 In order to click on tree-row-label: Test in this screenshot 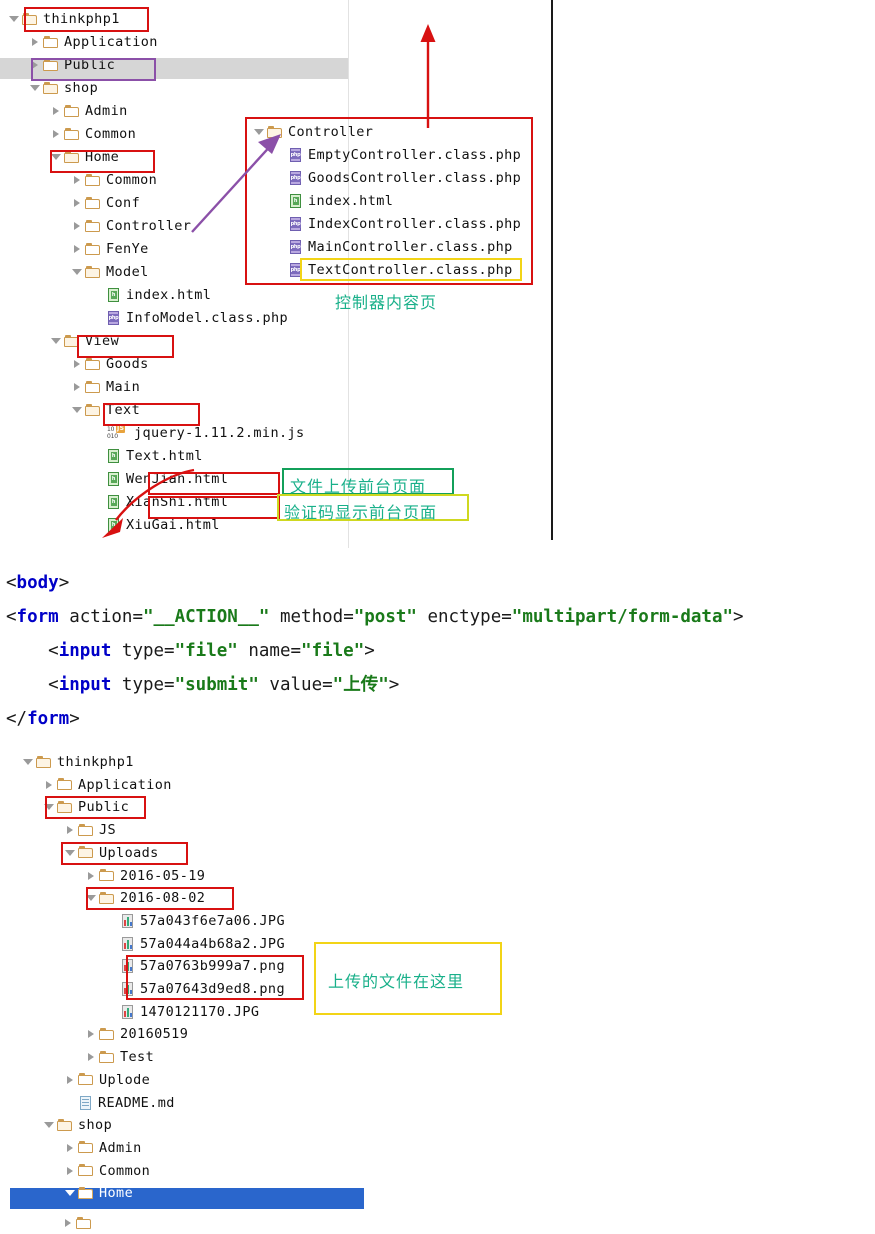, I will do `click(137, 1057)`.